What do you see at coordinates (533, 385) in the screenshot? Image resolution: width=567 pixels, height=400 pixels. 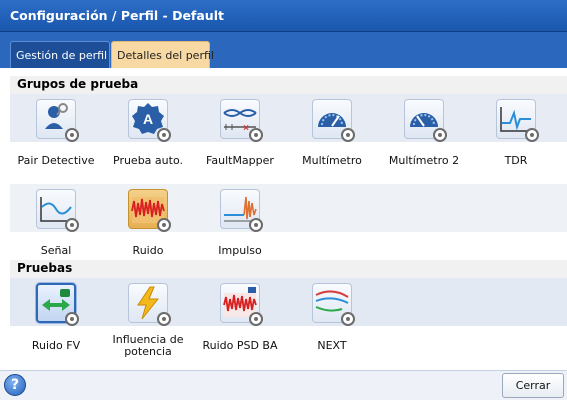 I see `close-button: Cerrar` at bounding box center [533, 385].